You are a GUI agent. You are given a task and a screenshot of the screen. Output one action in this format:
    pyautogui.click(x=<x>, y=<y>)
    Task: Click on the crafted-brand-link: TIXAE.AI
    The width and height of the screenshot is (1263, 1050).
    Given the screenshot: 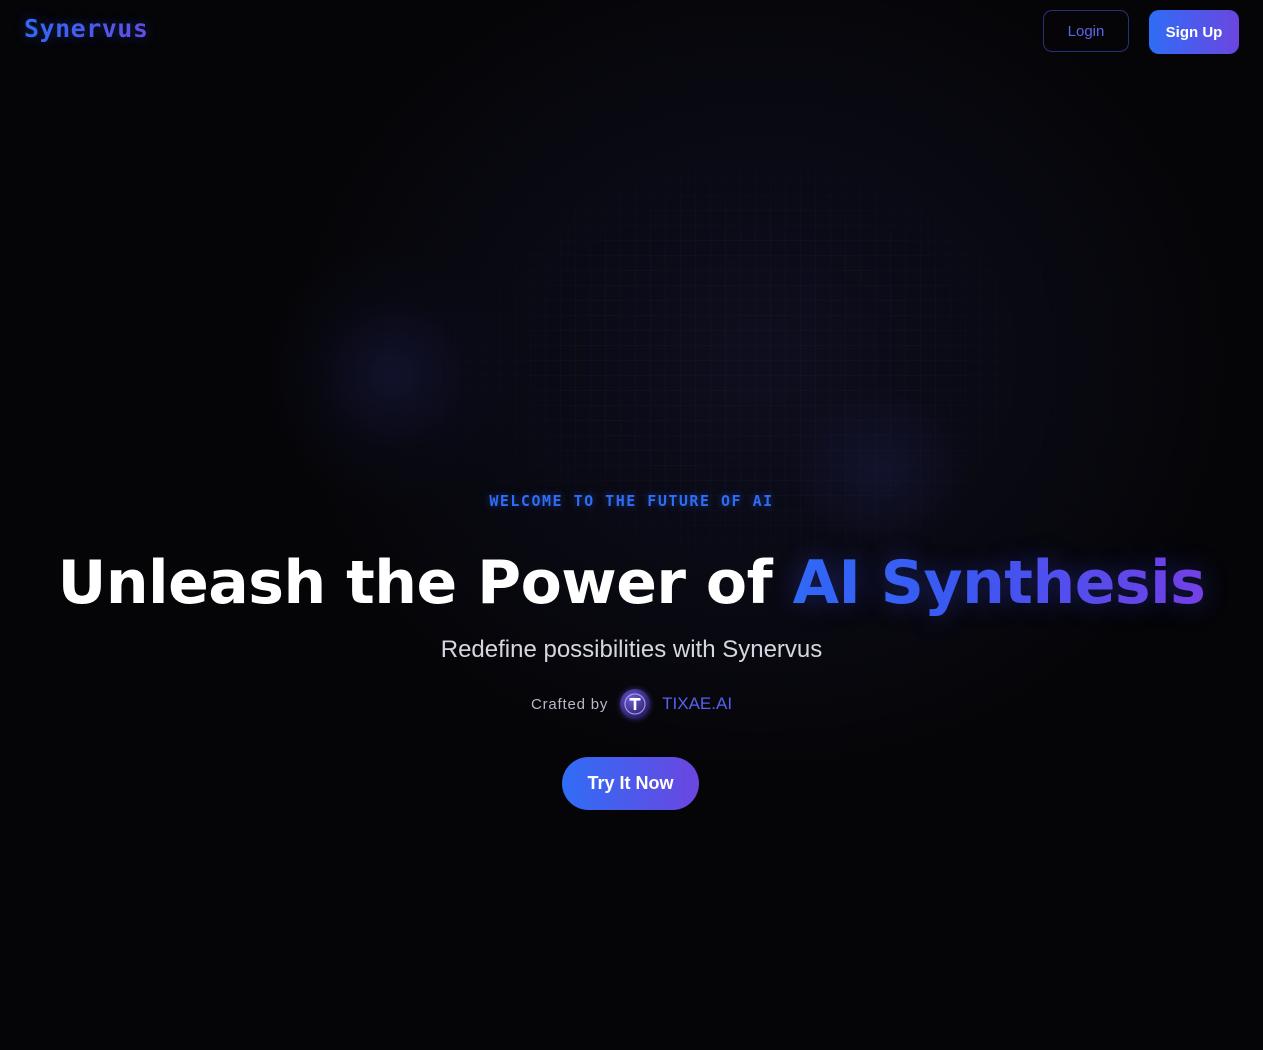 What is the action you would take?
    pyautogui.click(x=697, y=704)
    